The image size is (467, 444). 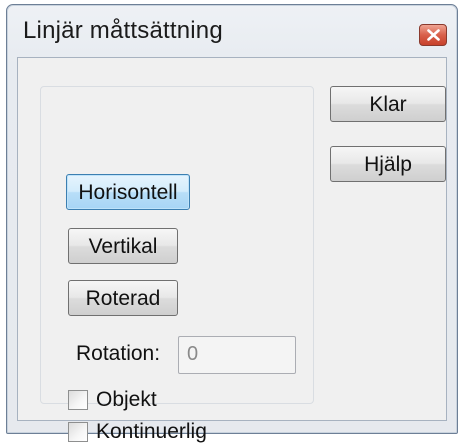 What do you see at coordinates (151, 431) in the screenshot?
I see `kontinuerlig-label: Kontinuerlig` at bounding box center [151, 431].